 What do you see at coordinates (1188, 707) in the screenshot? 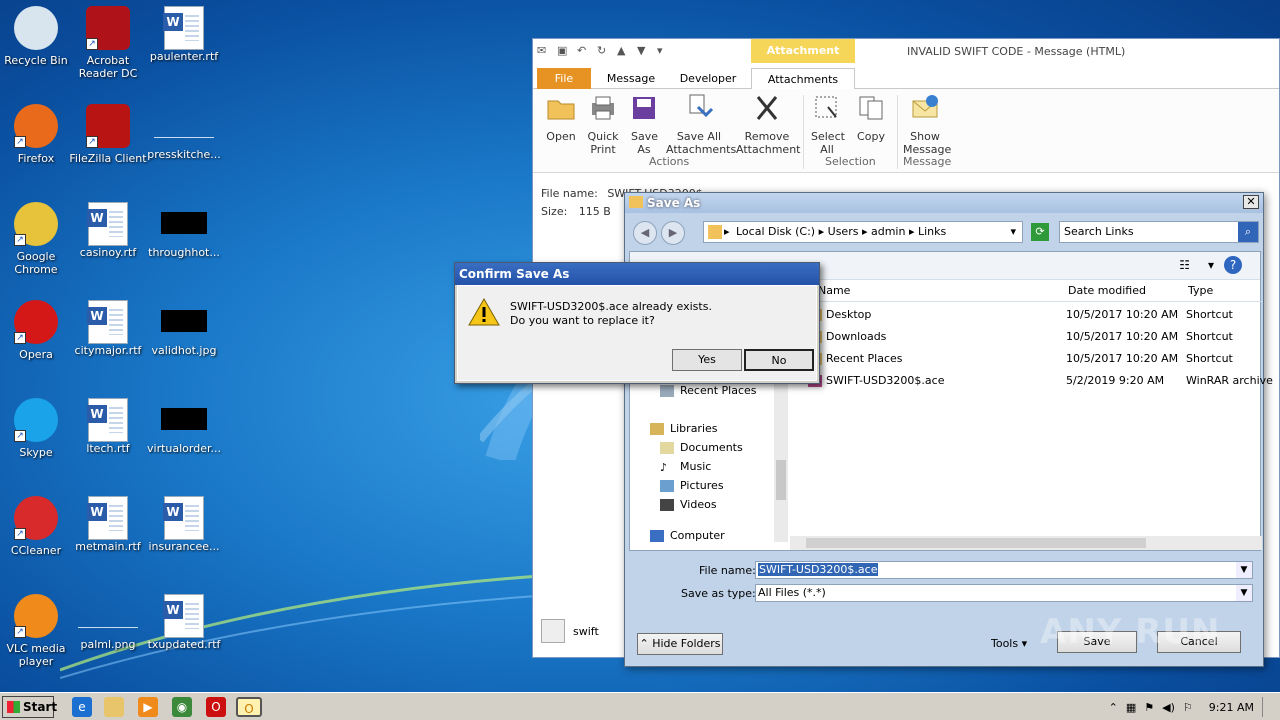
I see `action-center-icon: ⚐` at bounding box center [1188, 707].